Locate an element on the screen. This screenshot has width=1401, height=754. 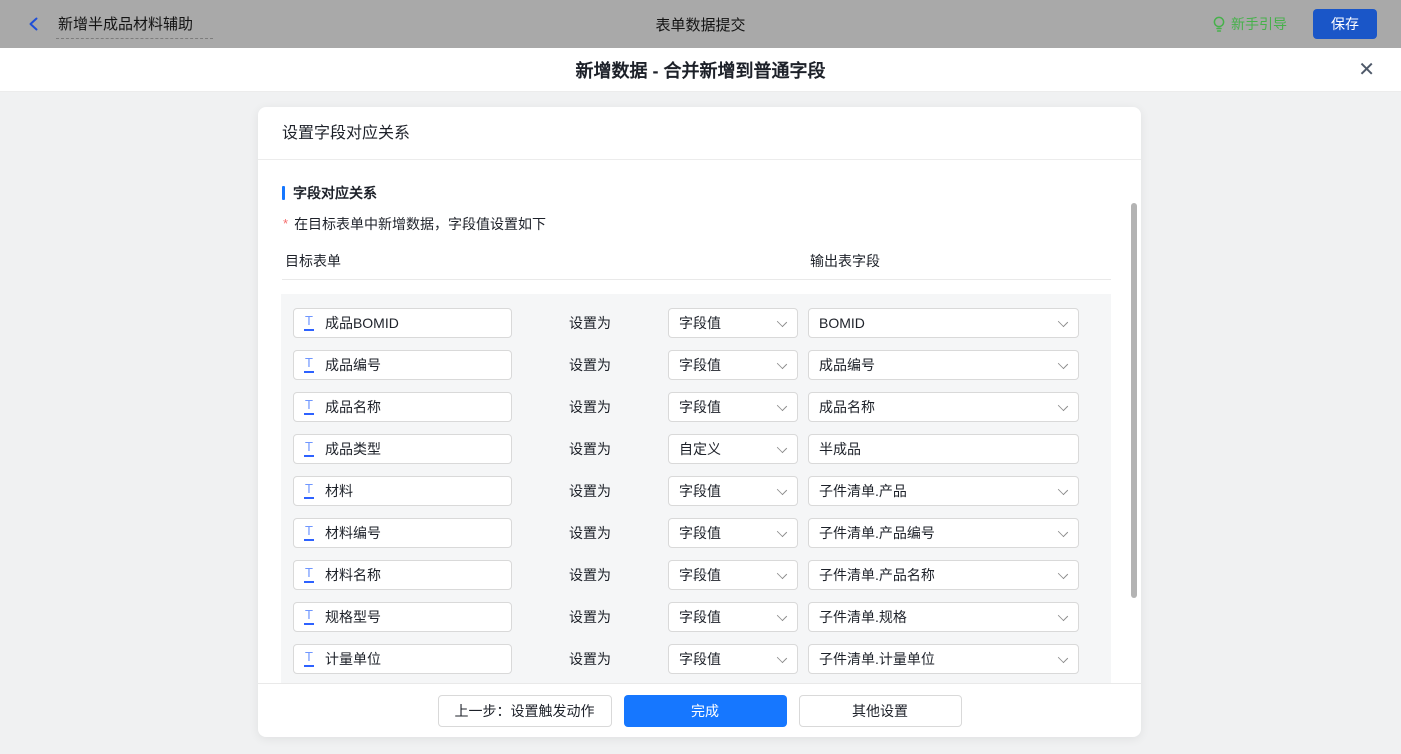
section-title: 字段对应关系 is located at coordinates (335, 193).